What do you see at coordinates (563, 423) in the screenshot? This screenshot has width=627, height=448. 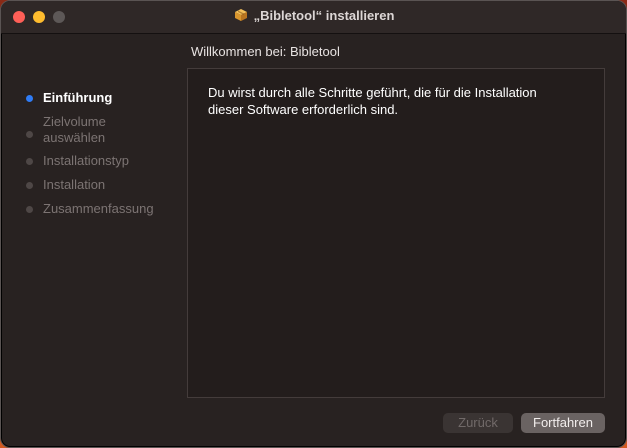 I see `continue-button: Fortfahren` at bounding box center [563, 423].